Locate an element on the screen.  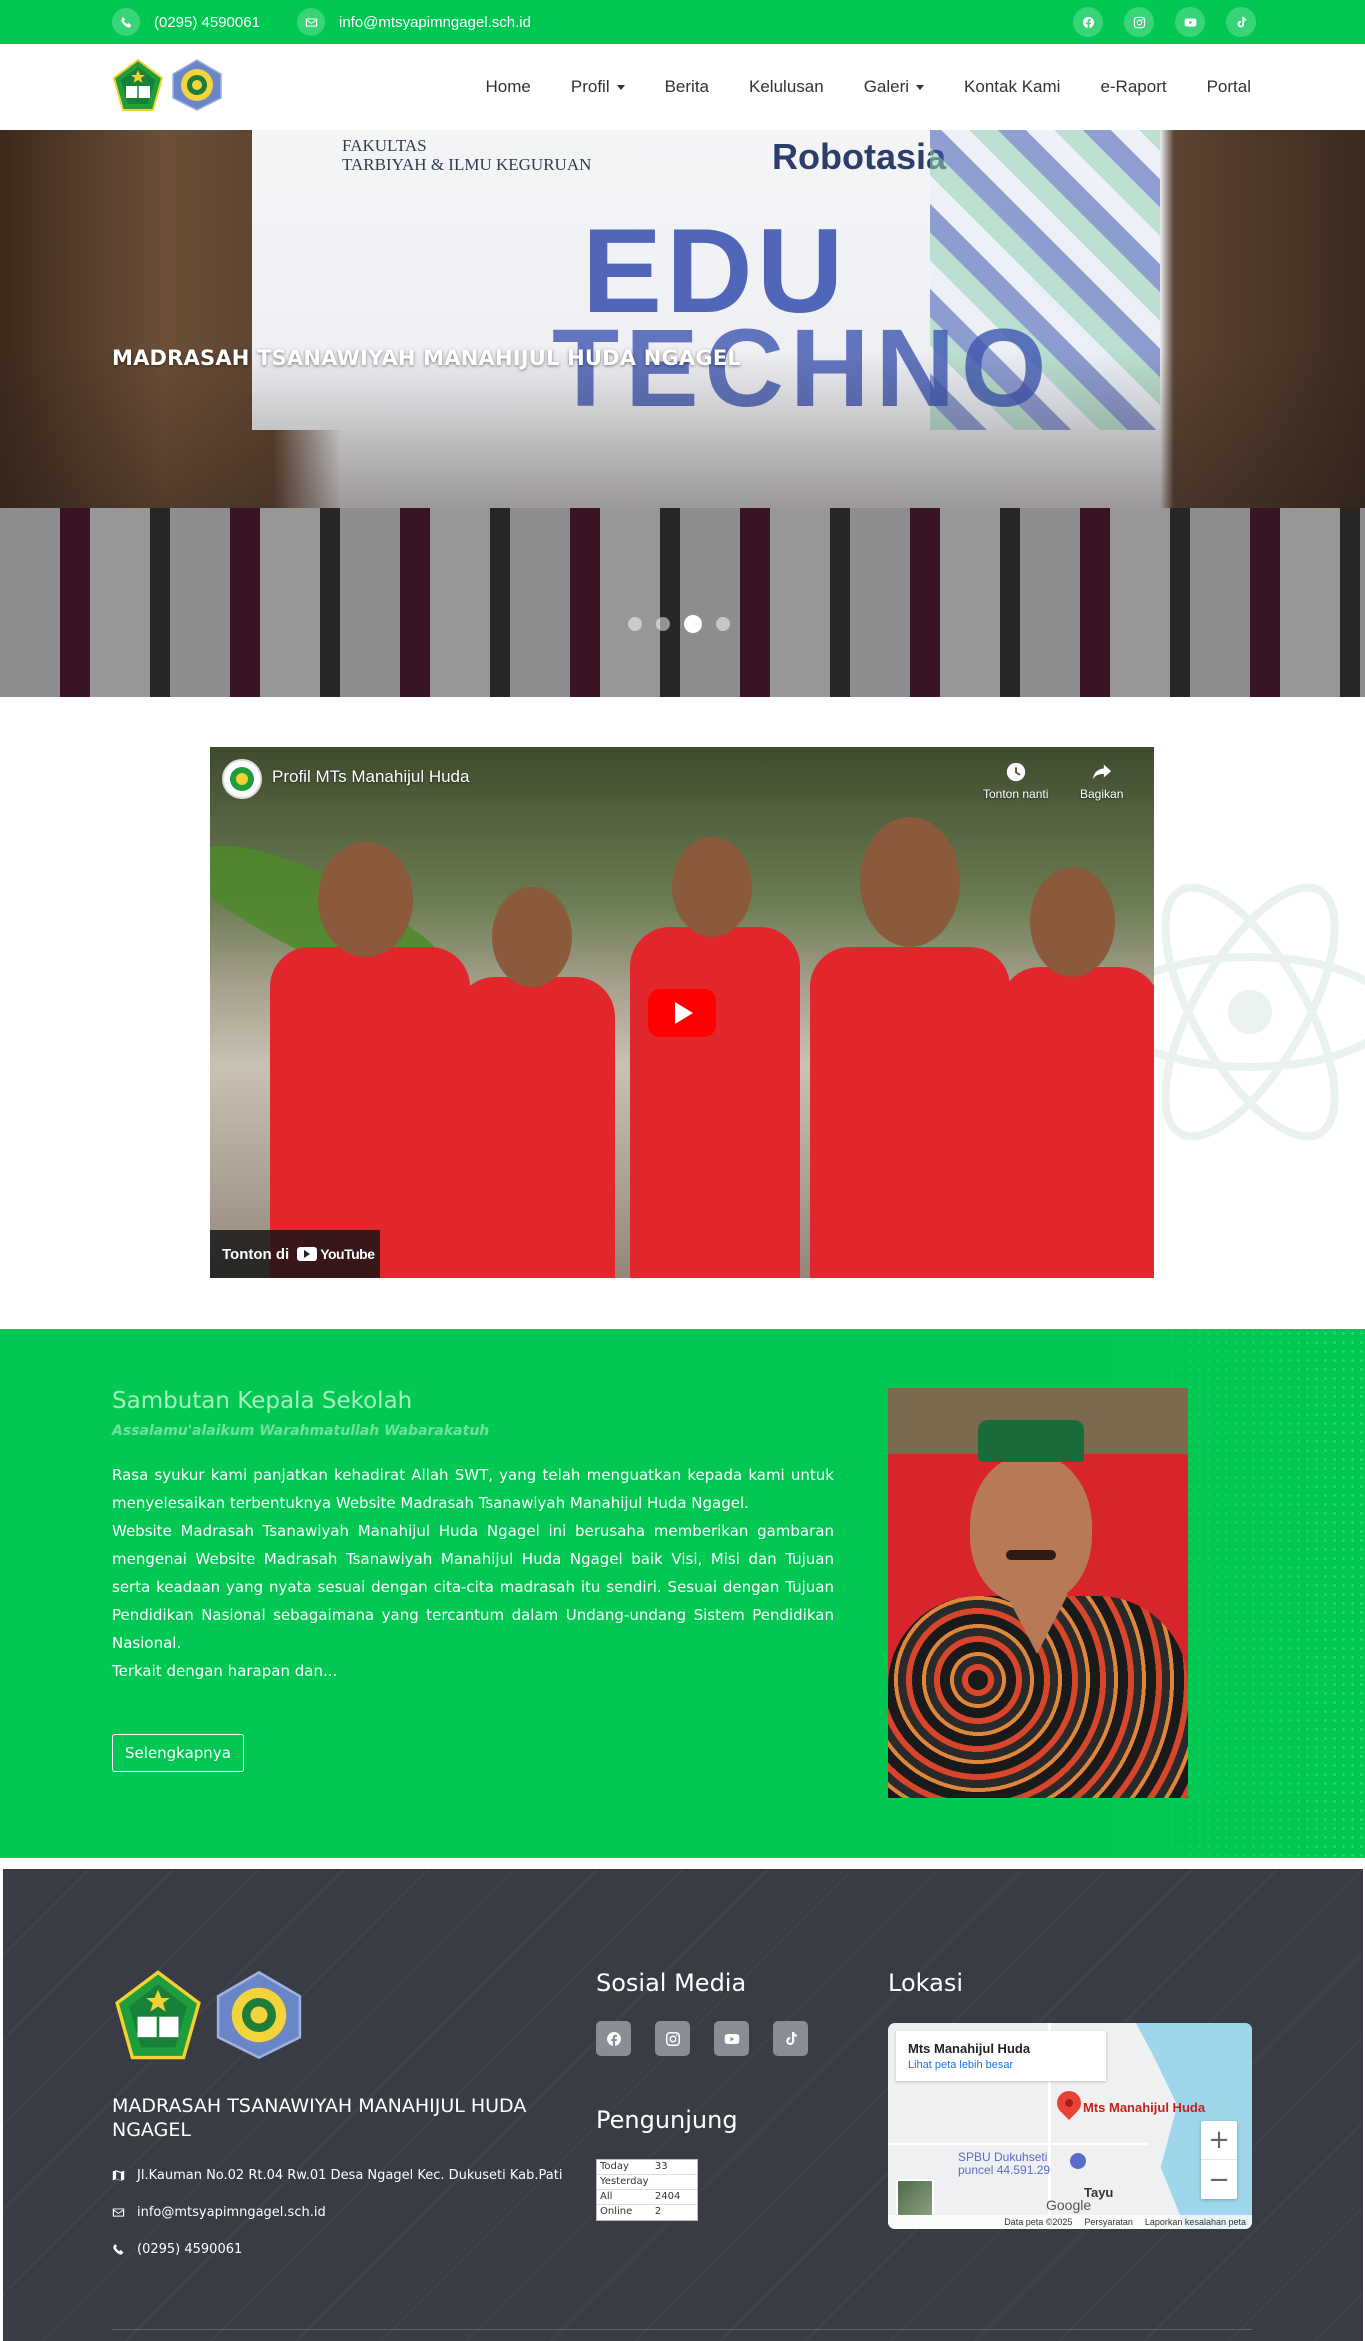
map-larger-link: Lihat peta lebih besar is located at coordinates (1001, 2065).